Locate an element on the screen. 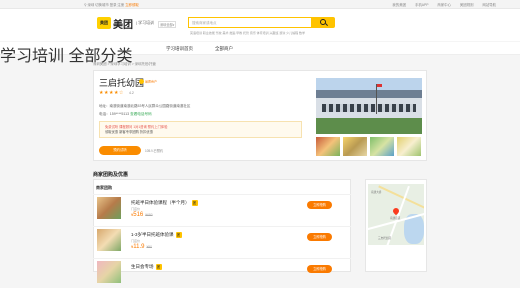 This screenshot has width=520, height=288. all-categories-button: 学习培训 全部分类 is located at coordinates (260, 53).